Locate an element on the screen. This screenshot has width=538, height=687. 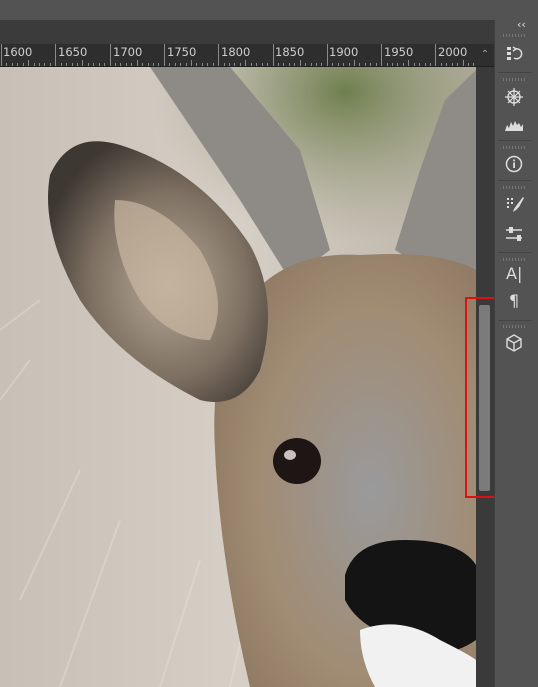
3d-icon is located at coordinates (514, 343).